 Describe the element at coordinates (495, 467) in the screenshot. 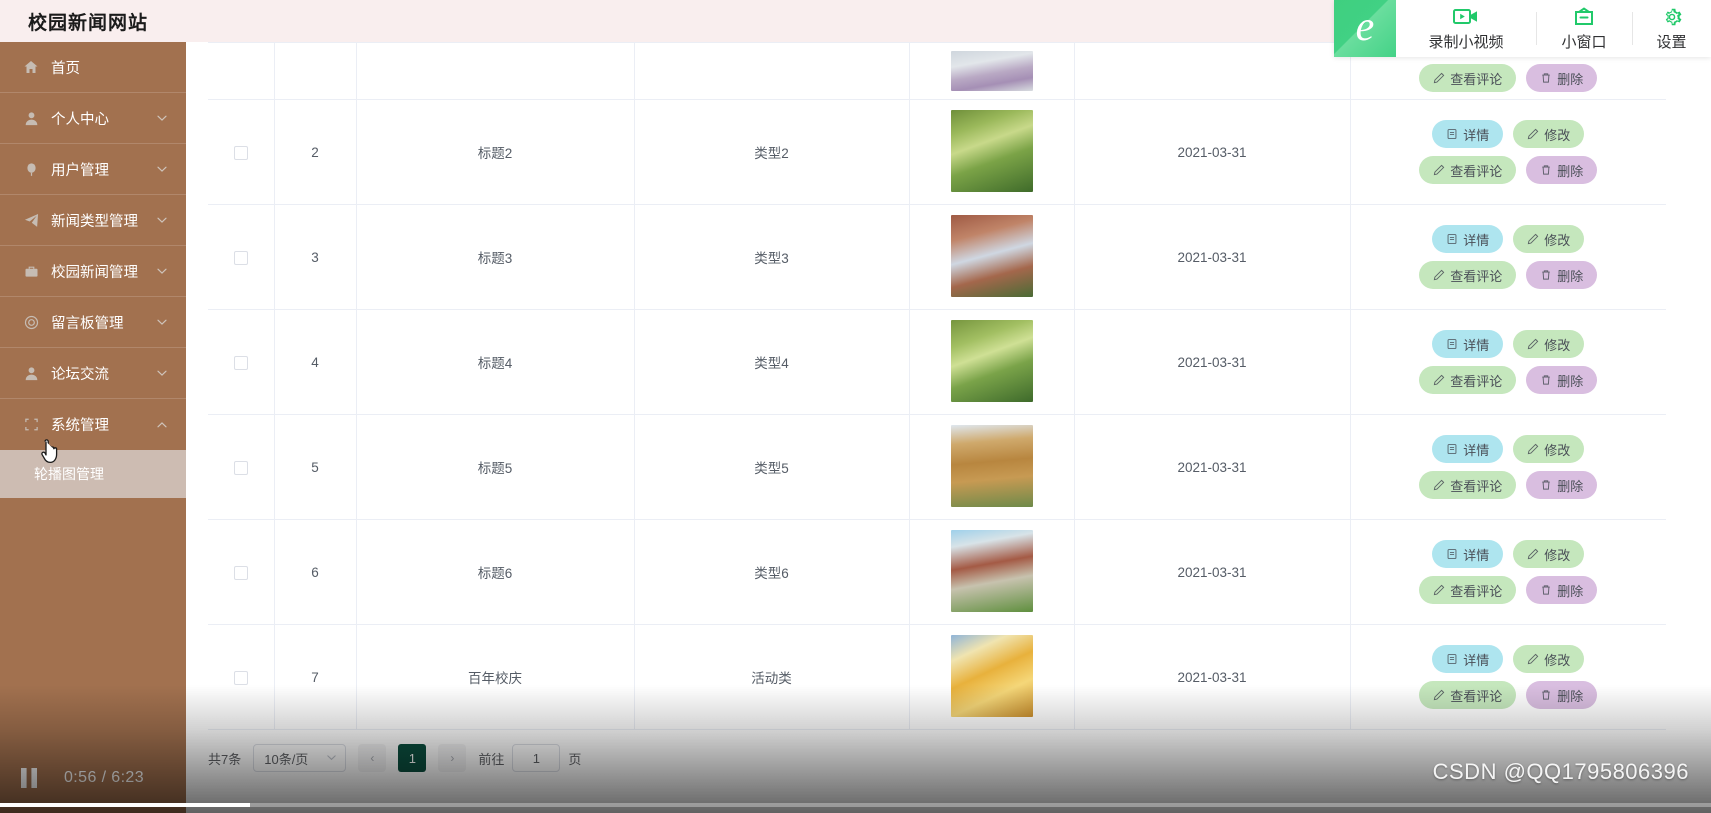

I see `row-title-cell: 标题5` at that location.